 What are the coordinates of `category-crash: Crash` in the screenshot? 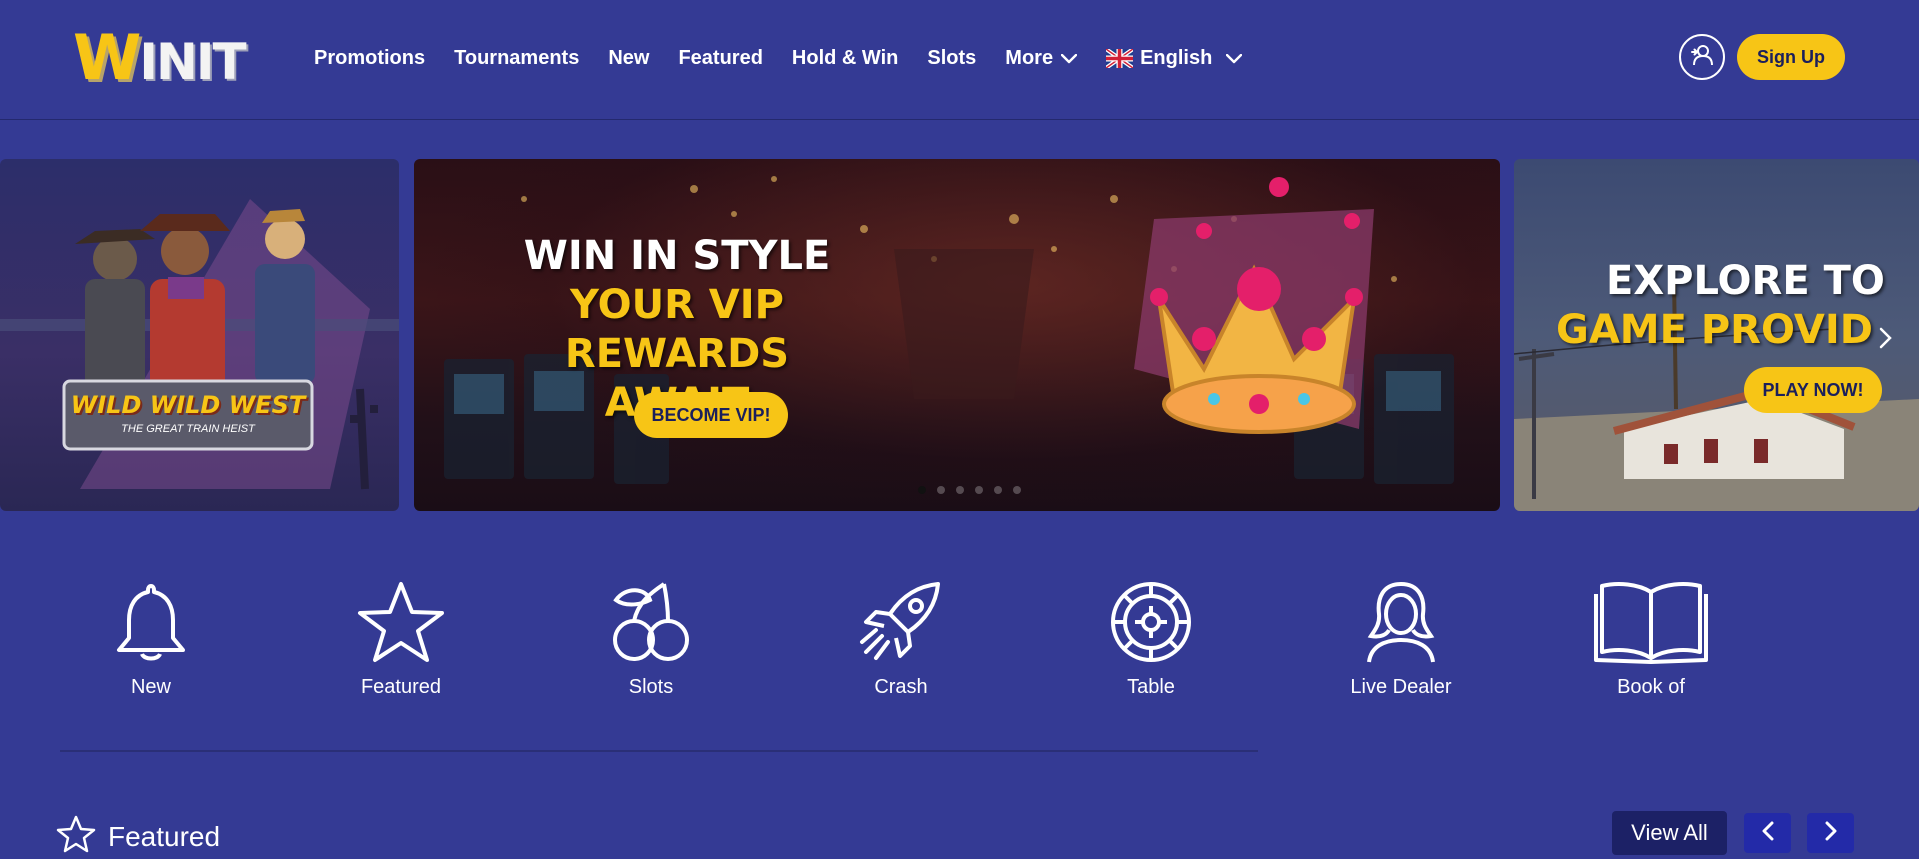 It's located at (901, 639).